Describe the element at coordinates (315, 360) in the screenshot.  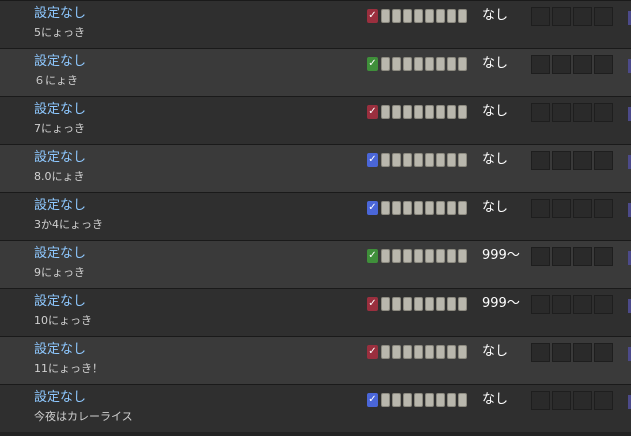
I see `list-item: 設定なし 11にょっき！ ✓ なし` at that location.